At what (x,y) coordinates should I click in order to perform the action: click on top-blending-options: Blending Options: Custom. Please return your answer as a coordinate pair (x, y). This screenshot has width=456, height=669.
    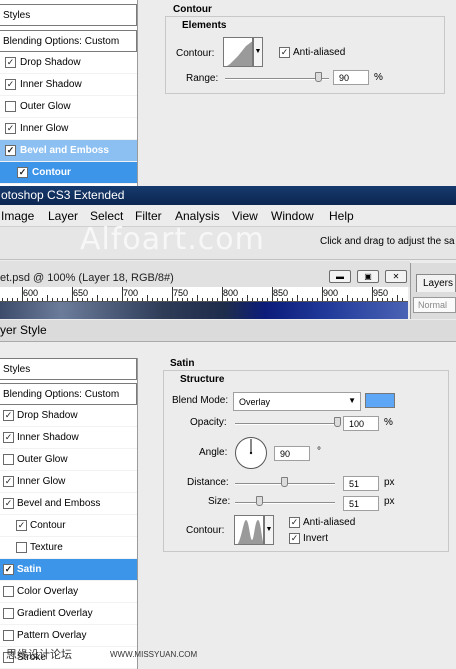
    Looking at the image, I should click on (68, 41).